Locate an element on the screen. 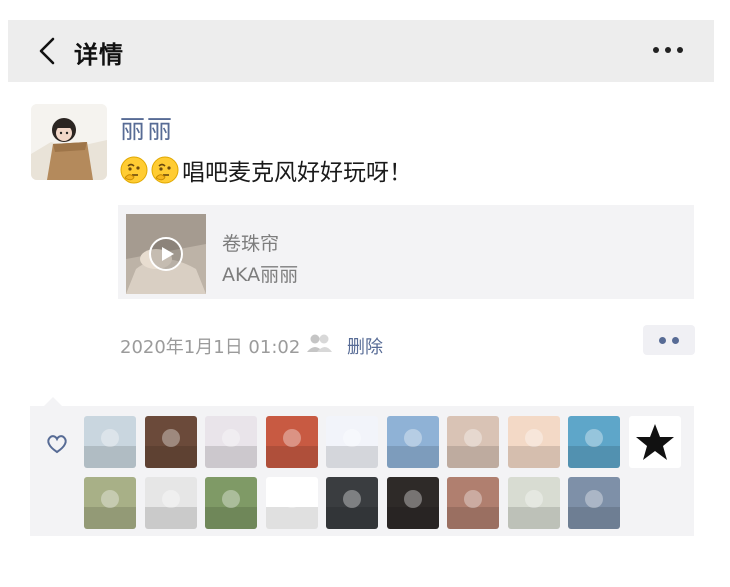 The height and width of the screenshot is (587, 730). music-thumbnail is located at coordinates (166, 254).